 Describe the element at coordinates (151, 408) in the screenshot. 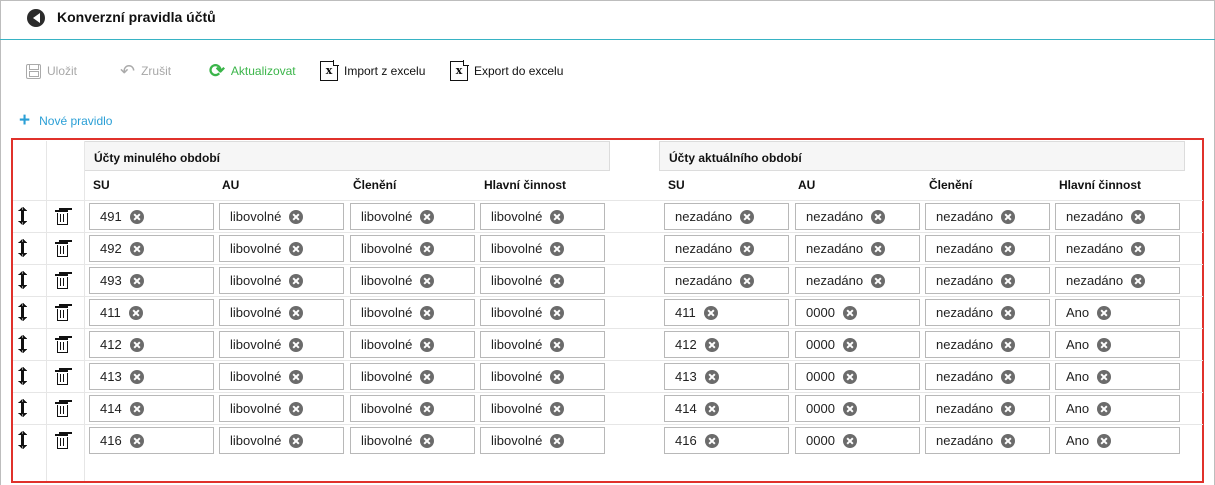

I see `prev-cell: 414` at that location.